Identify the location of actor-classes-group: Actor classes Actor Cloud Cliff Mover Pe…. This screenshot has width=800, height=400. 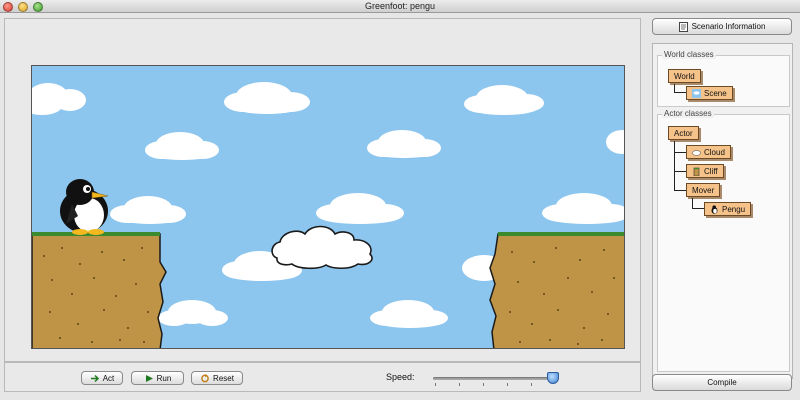
(723, 240).